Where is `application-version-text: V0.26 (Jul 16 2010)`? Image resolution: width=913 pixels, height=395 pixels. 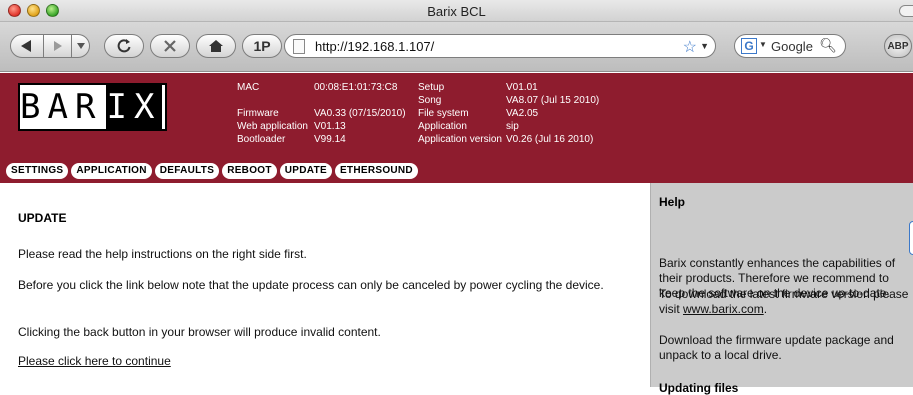
application-version-text: V0.26 (Jul 16 2010) is located at coordinates (550, 139).